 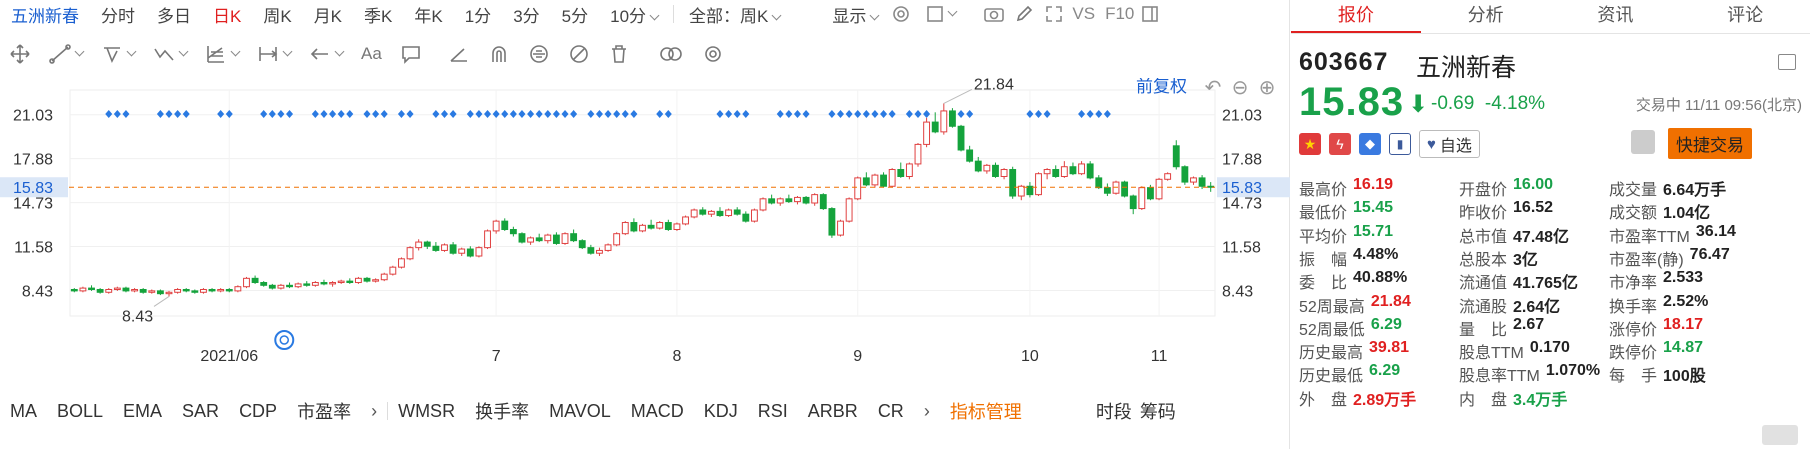 What do you see at coordinates (23, 411) in the screenshot?
I see `indicator-ma: MA` at bounding box center [23, 411].